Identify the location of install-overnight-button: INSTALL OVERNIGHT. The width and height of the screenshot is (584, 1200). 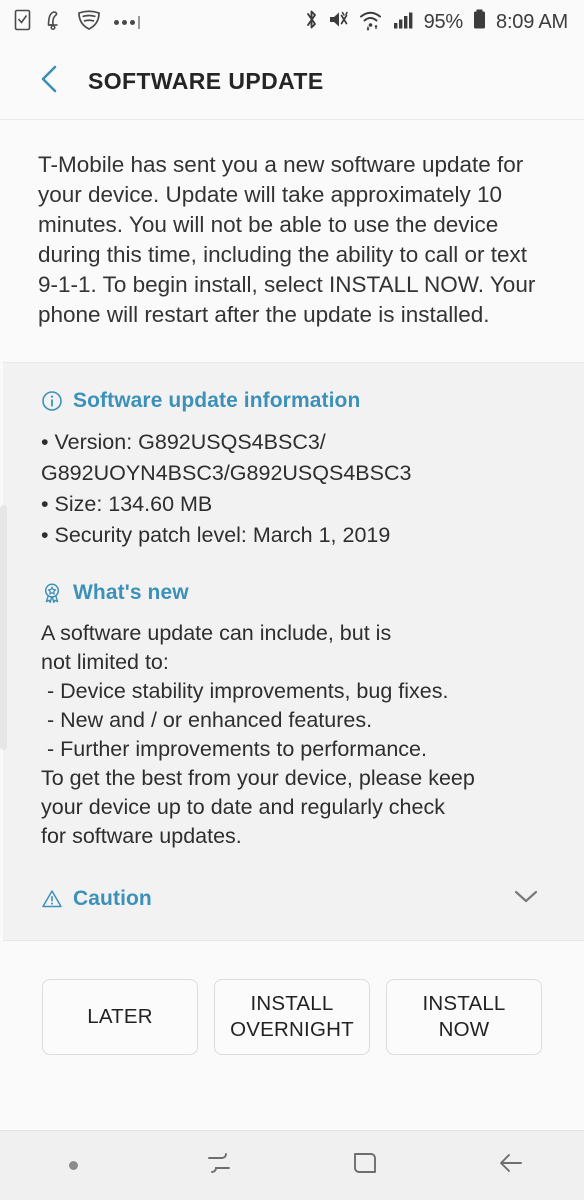
(292, 1017).